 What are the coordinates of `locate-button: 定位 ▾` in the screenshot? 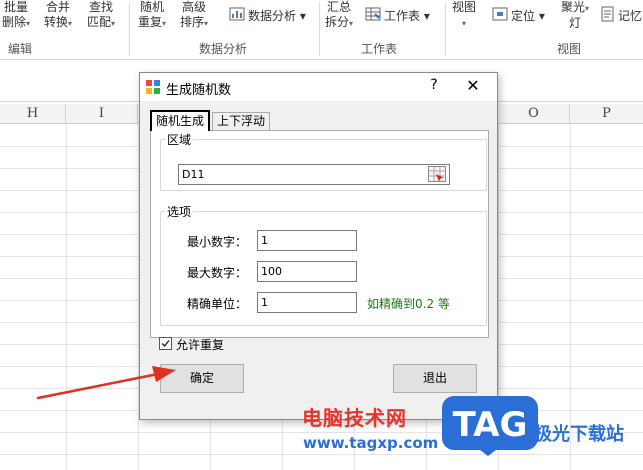 It's located at (528, 15).